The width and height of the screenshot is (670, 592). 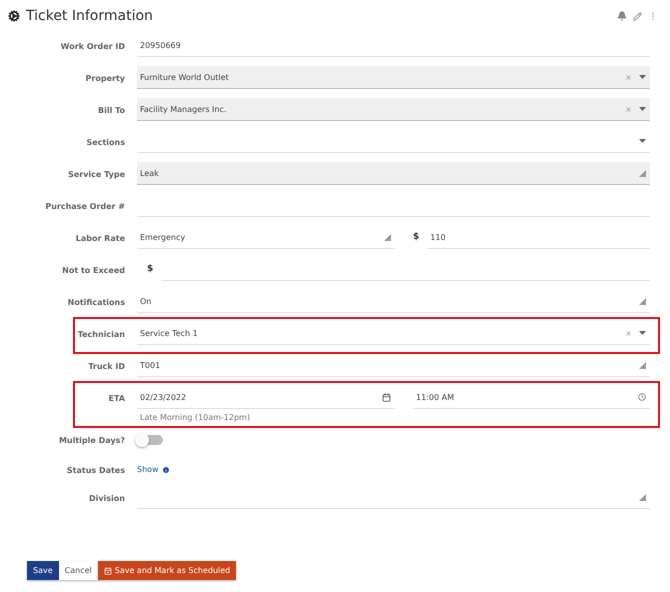 I want to click on field-label: Division, so click(x=106, y=498).